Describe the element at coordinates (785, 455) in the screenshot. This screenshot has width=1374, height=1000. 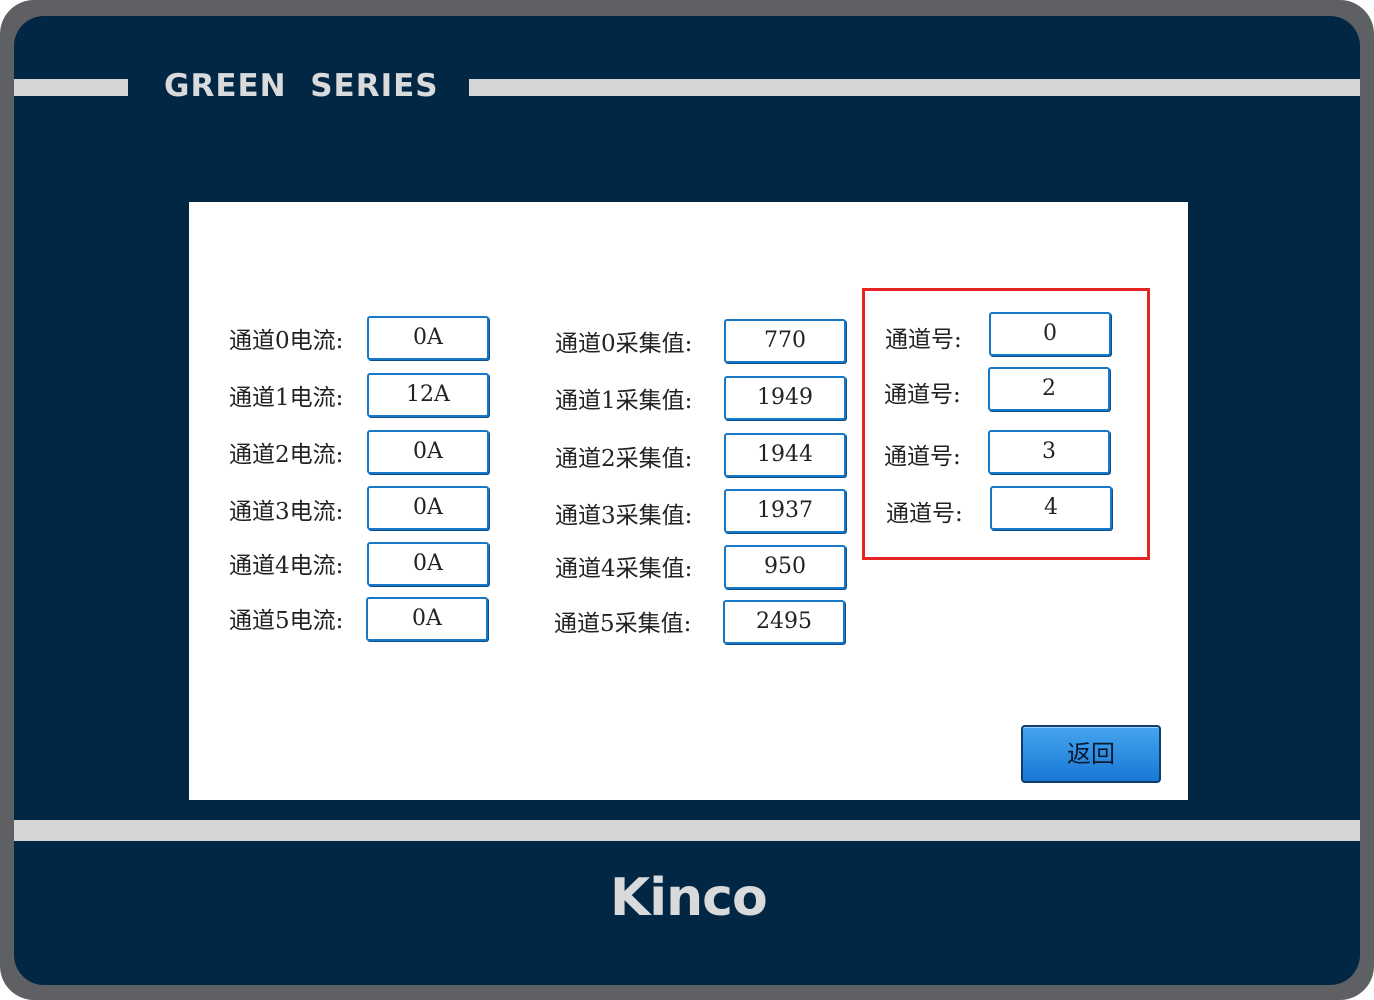
I see `sample-value-2: 1944` at that location.